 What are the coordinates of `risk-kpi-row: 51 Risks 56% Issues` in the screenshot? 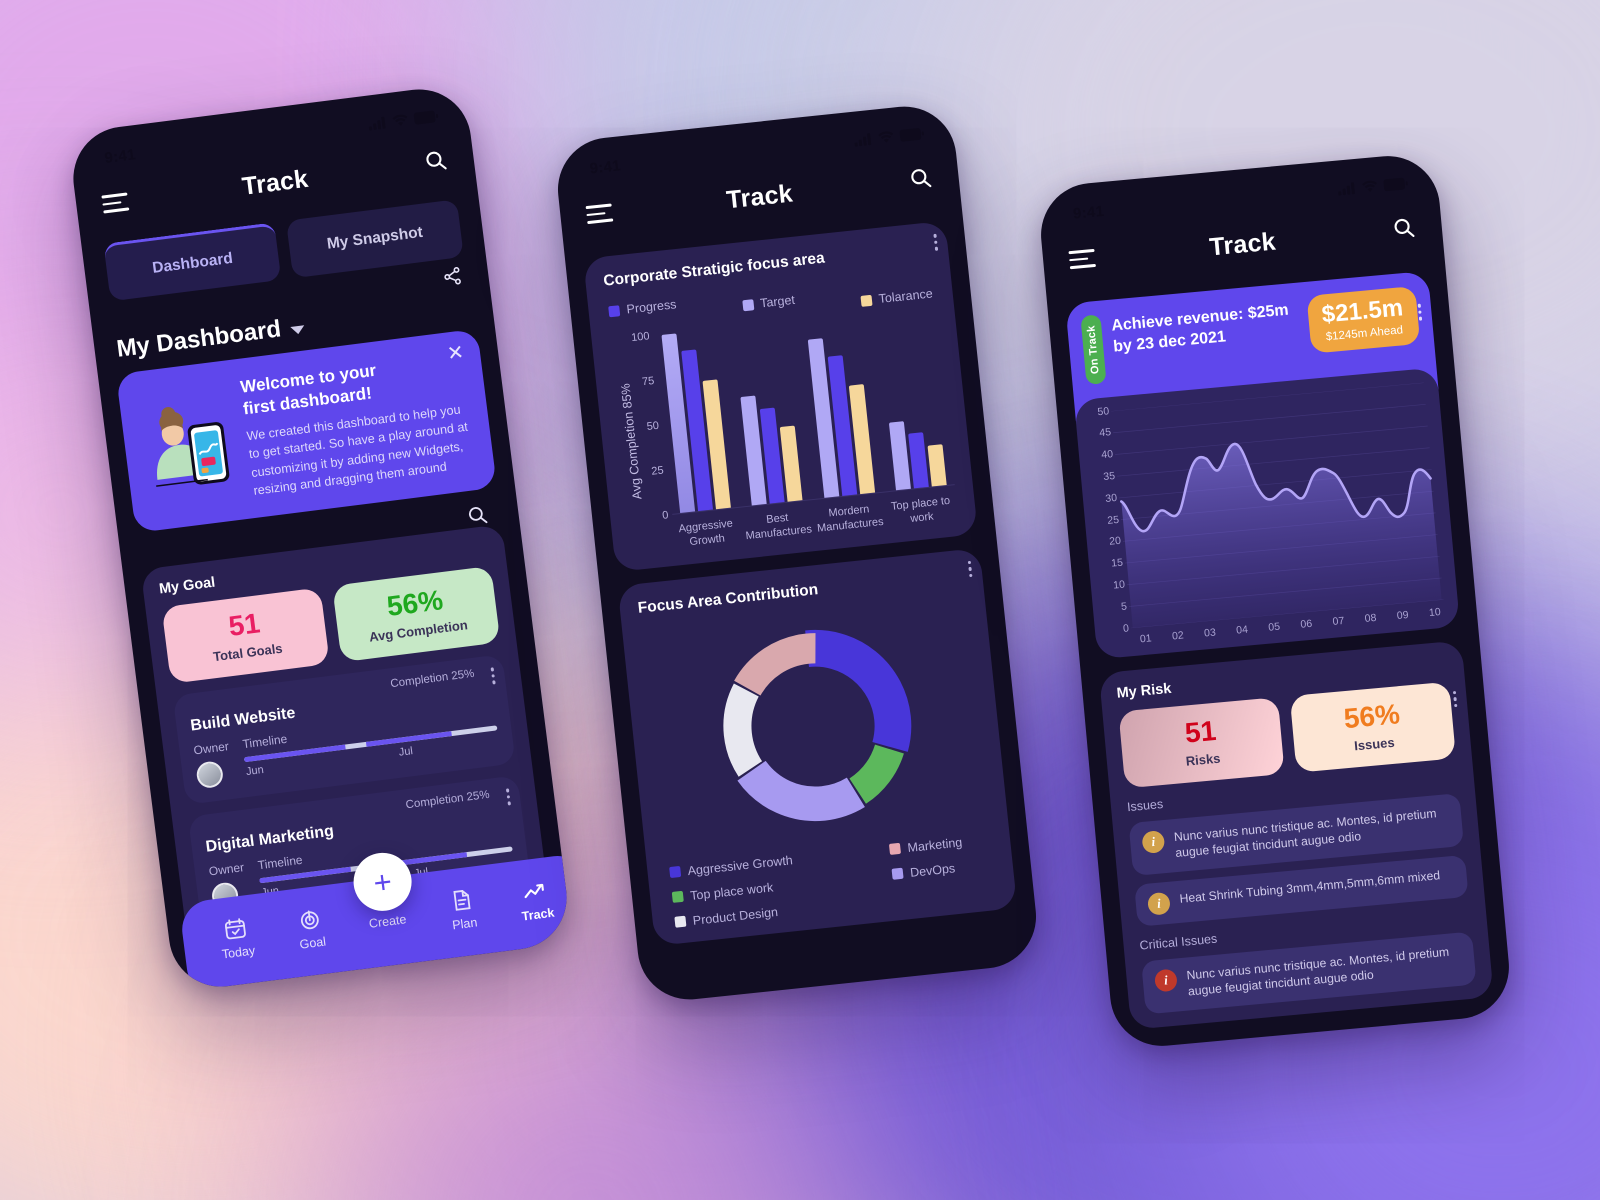 It's located at (1287, 735).